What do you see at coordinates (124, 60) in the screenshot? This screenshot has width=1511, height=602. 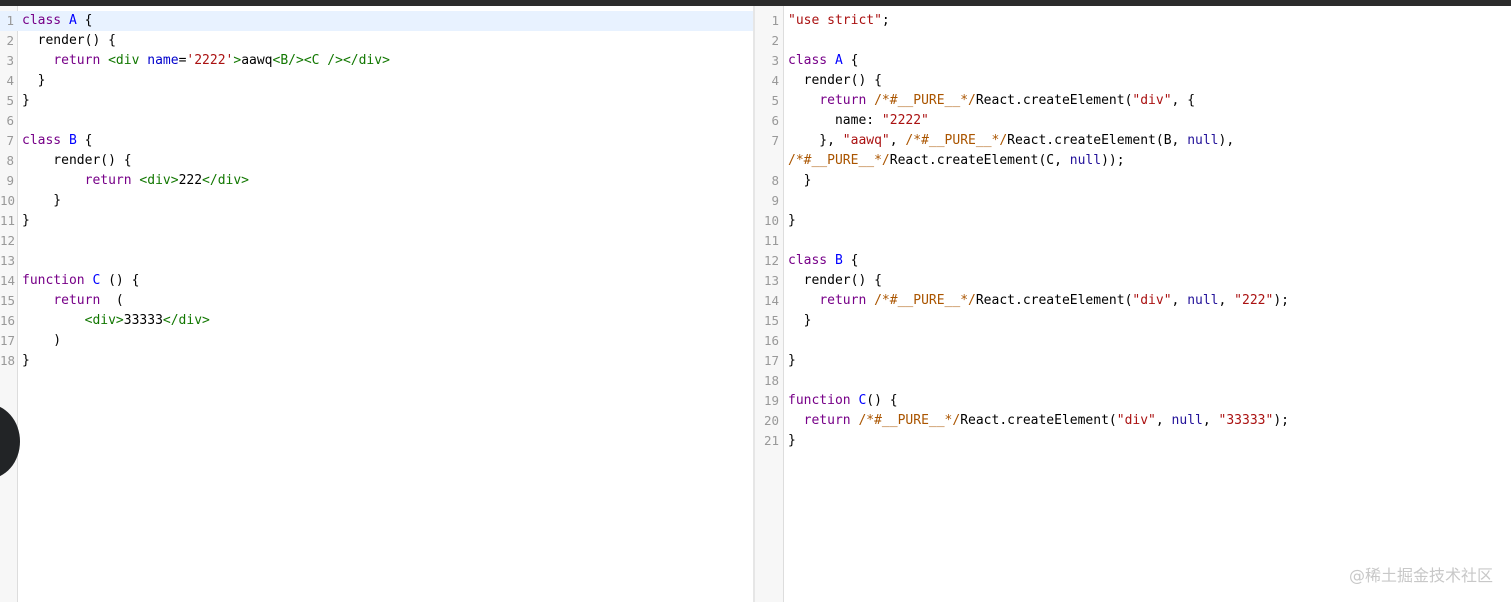 I see `code-token: <div` at bounding box center [124, 60].